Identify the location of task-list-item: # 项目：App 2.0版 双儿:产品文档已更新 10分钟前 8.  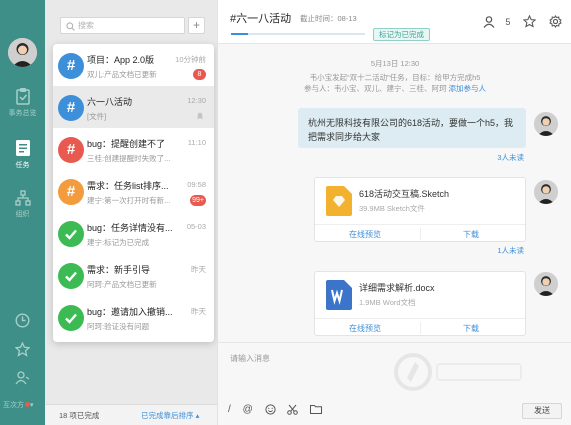
(133, 65).